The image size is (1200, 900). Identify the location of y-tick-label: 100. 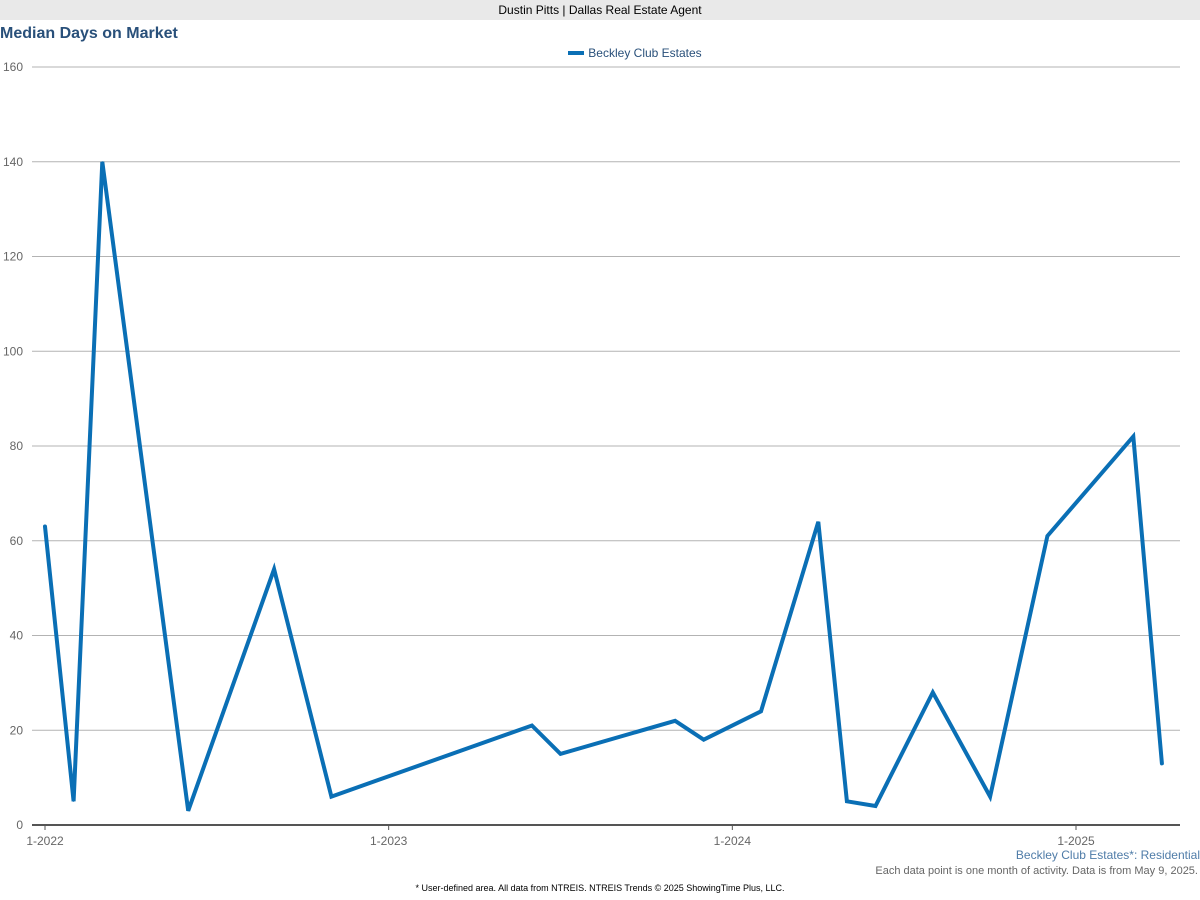
(13, 351).